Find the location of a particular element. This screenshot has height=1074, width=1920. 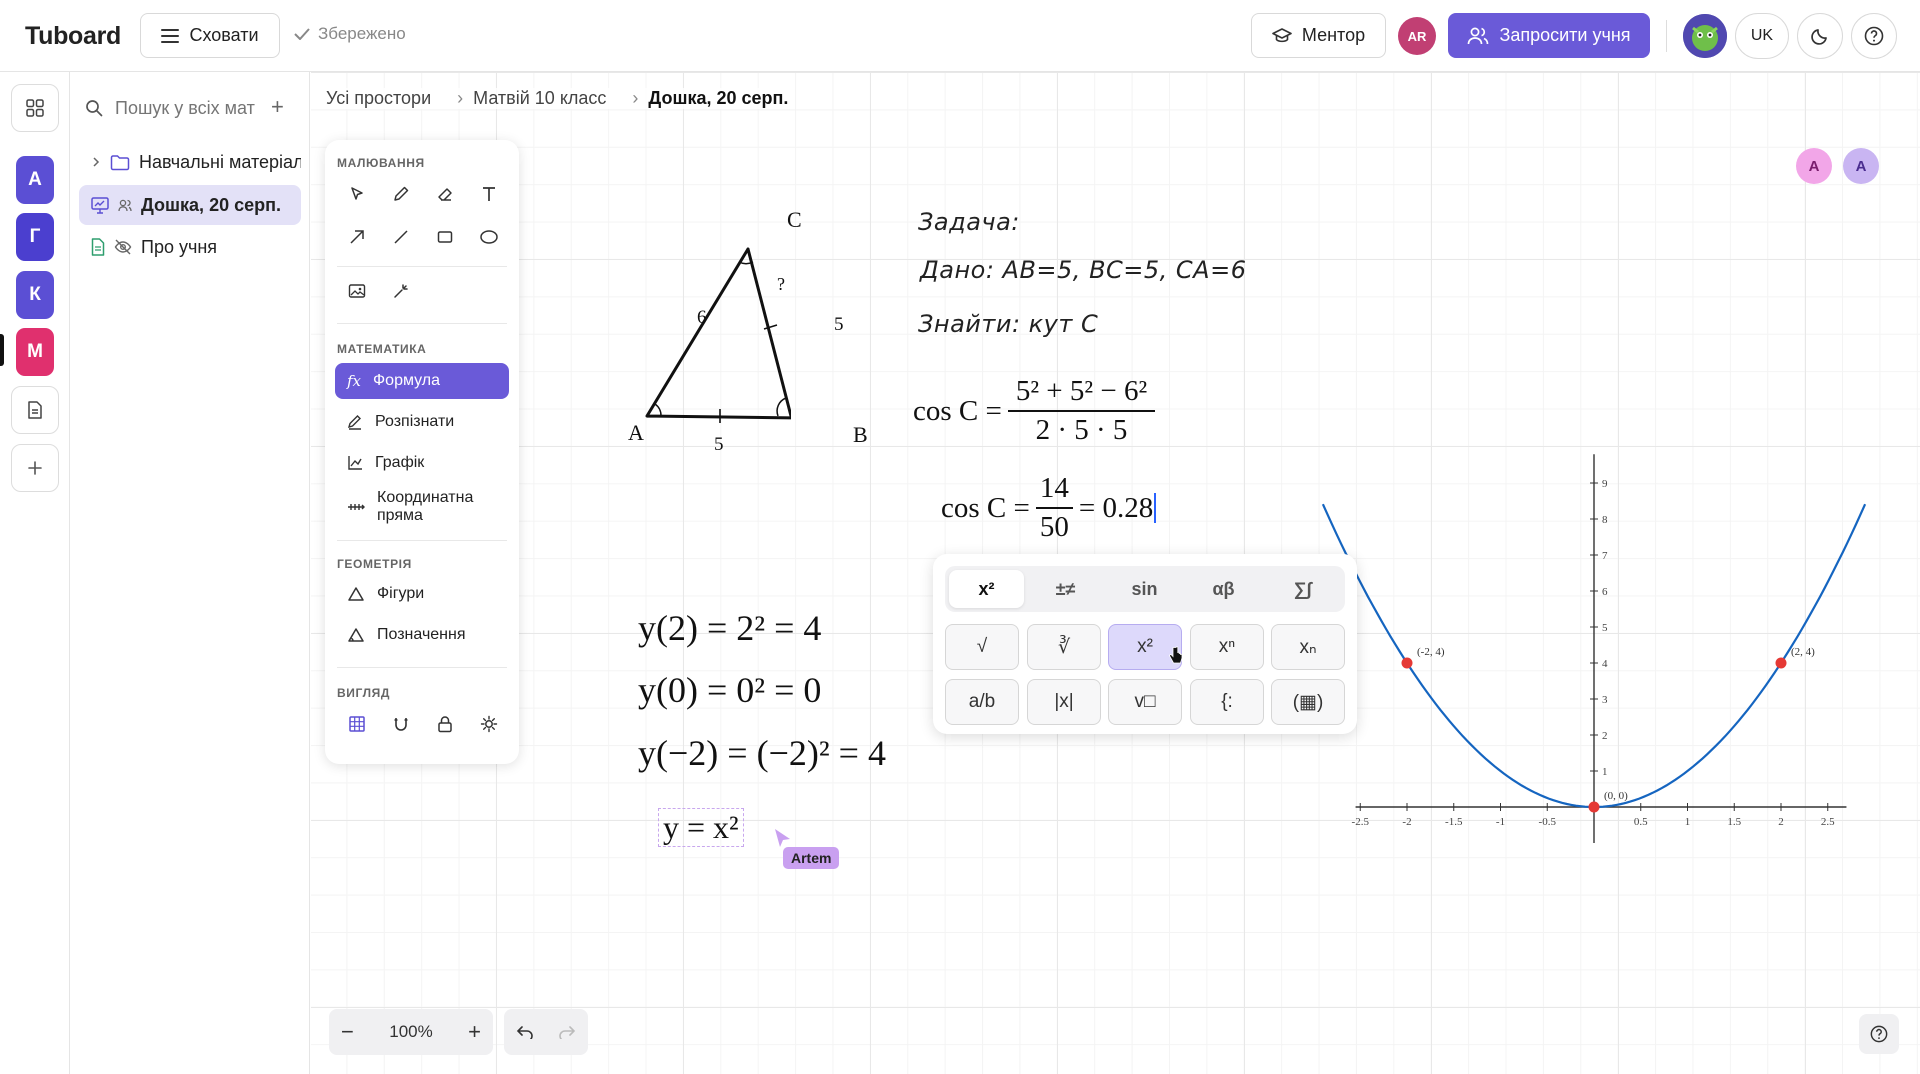

background-toggle is located at coordinates (489, 724).